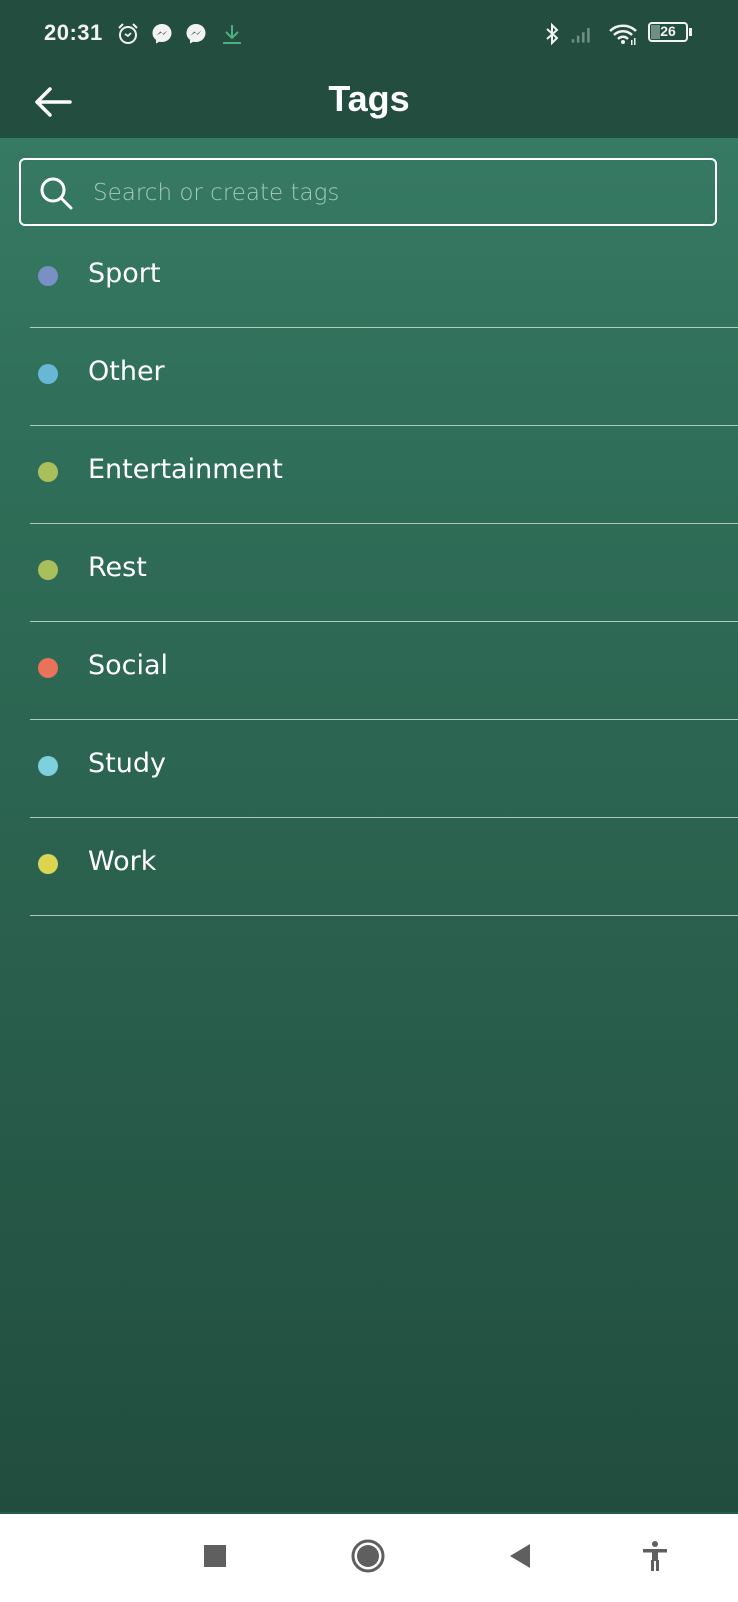 This screenshot has width=738, height=1602. Describe the element at coordinates (56, 193) in the screenshot. I see `search-icon` at that location.